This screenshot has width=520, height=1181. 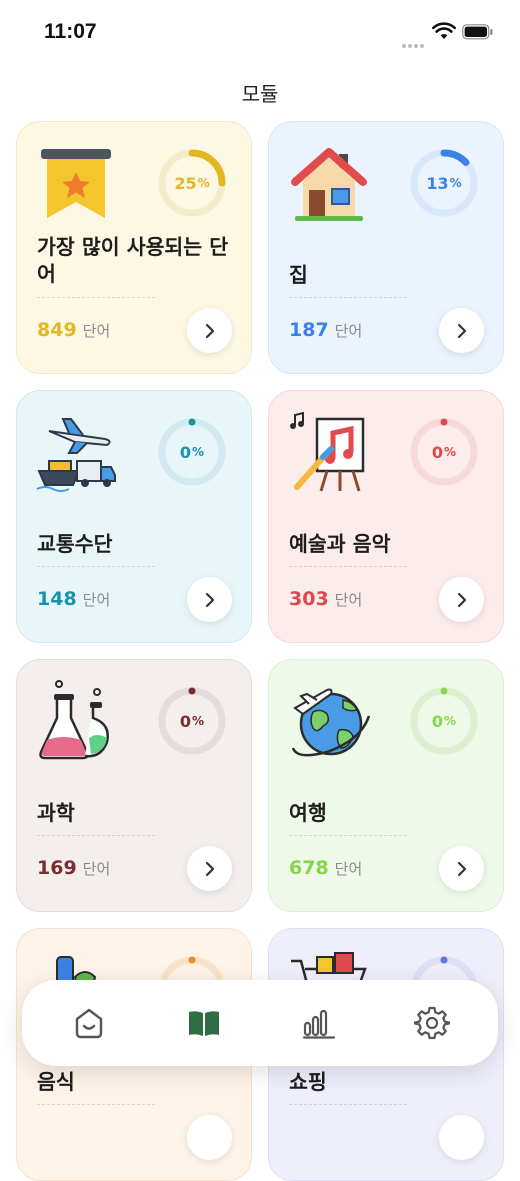 I want to click on tab-modules, so click(x=204, y=1023).